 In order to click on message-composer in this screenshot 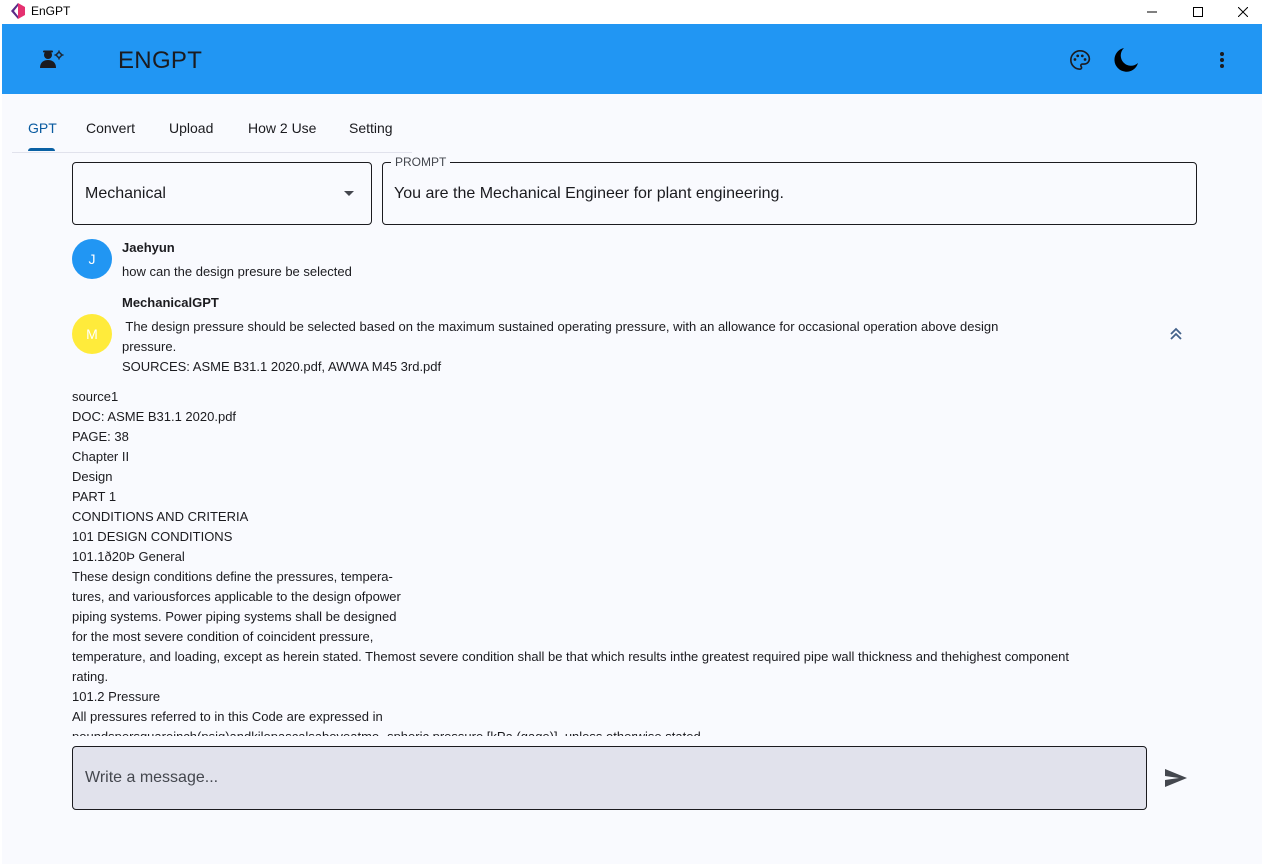, I will do `click(609, 778)`.